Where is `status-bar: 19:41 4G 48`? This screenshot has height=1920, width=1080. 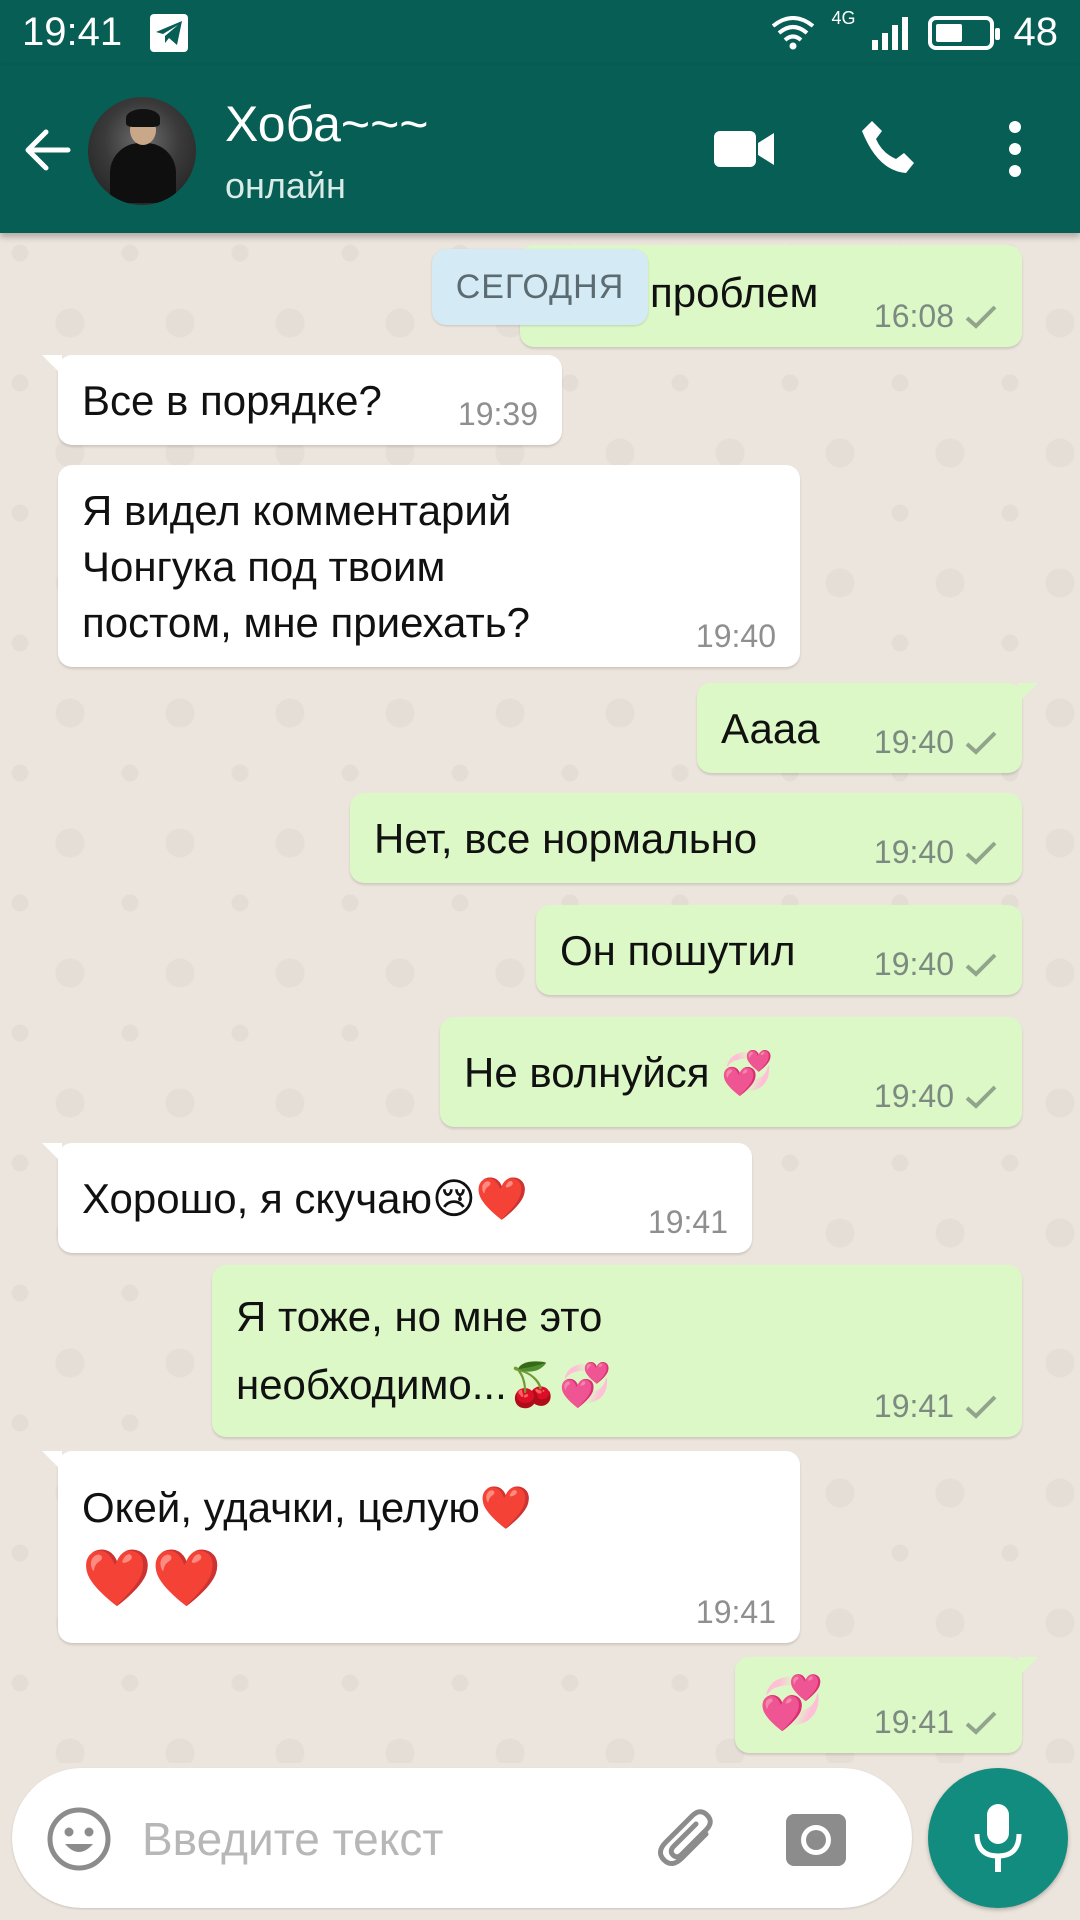
status-bar: 19:41 4G 48 is located at coordinates (540, 32).